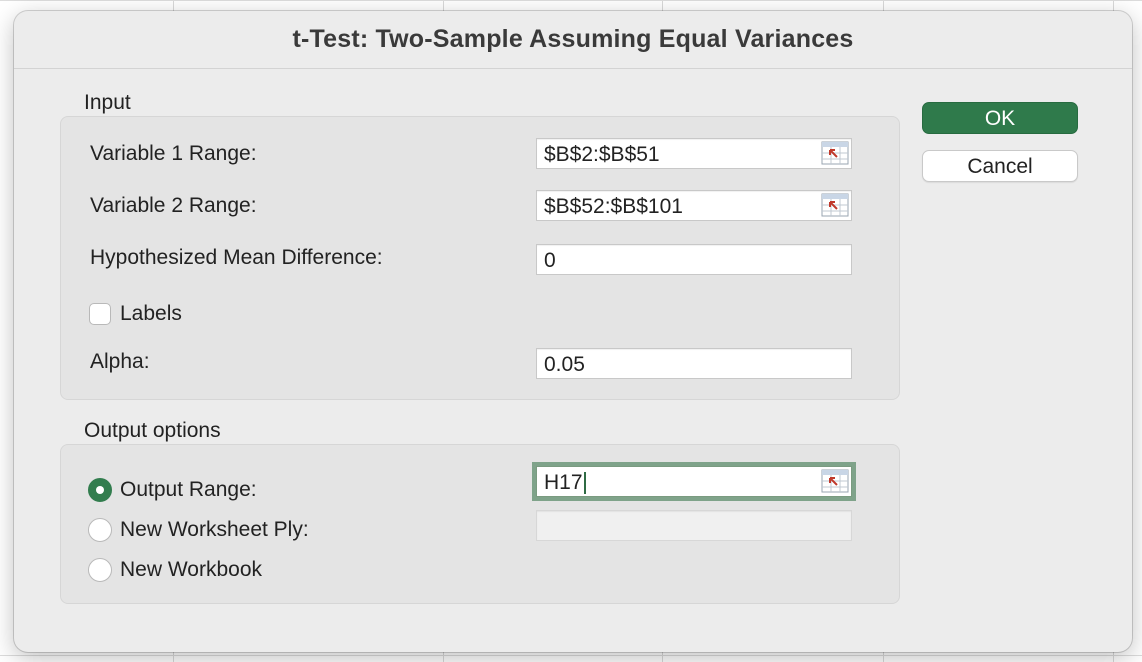 Image resolution: width=1142 pixels, height=662 pixels. What do you see at coordinates (214, 530) in the screenshot?
I see `new-worksheet-ply-label: New Worksheet Ply:` at bounding box center [214, 530].